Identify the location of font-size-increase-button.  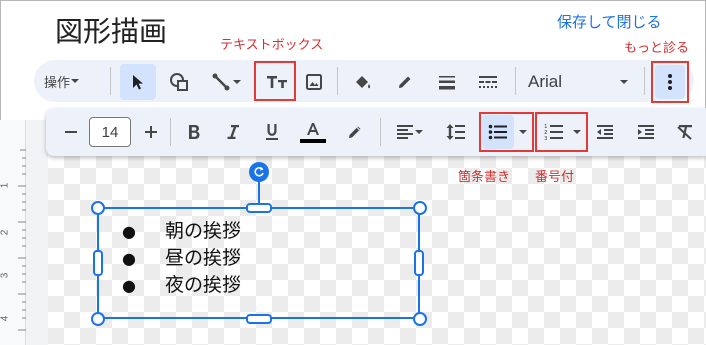
(151, 132).